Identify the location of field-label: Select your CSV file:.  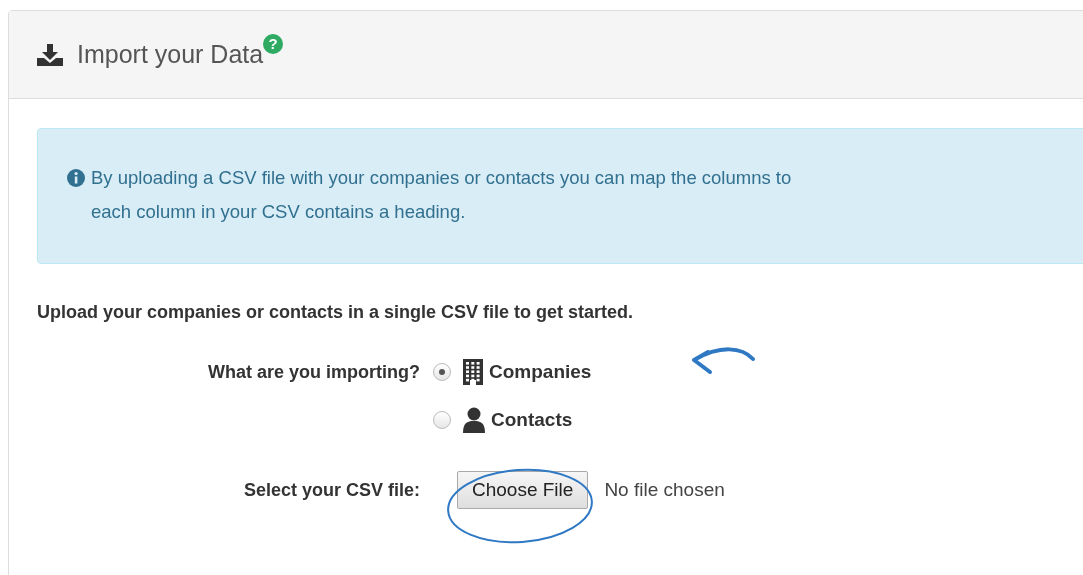
(331, 490).